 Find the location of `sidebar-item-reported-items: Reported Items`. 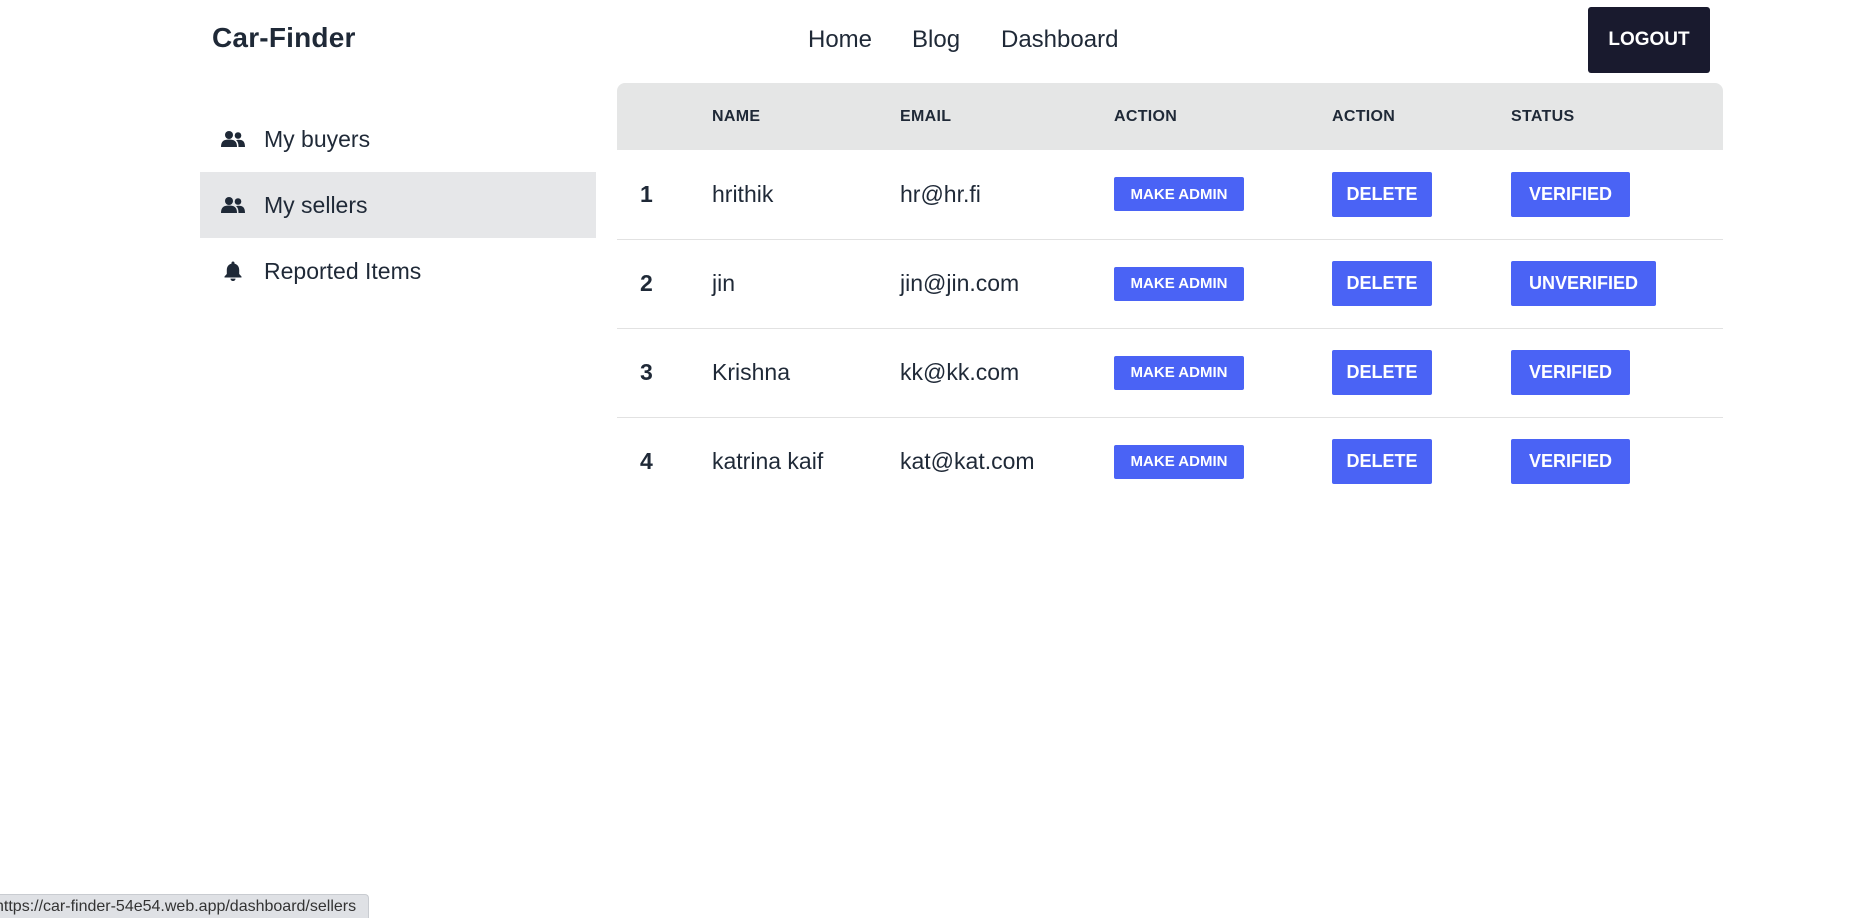

sidebar-item-reported-items: Reported Items is located at coordinates (398, 271).